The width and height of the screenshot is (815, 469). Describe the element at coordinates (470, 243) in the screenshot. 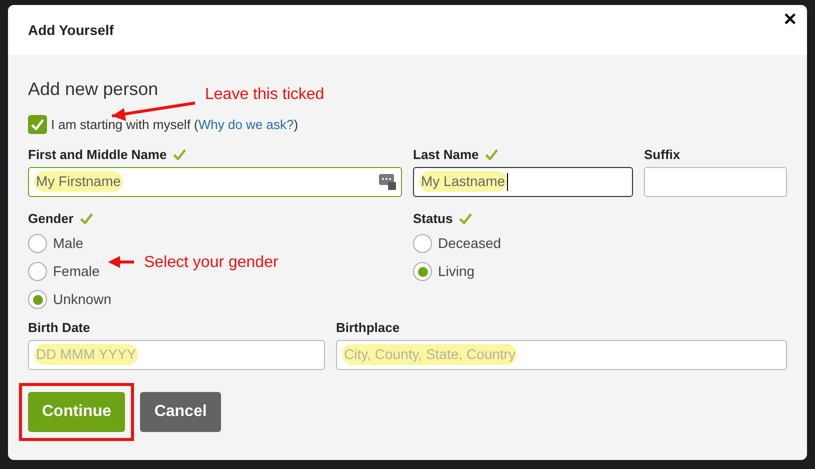

I see `radio-label: Deceased` at that location.